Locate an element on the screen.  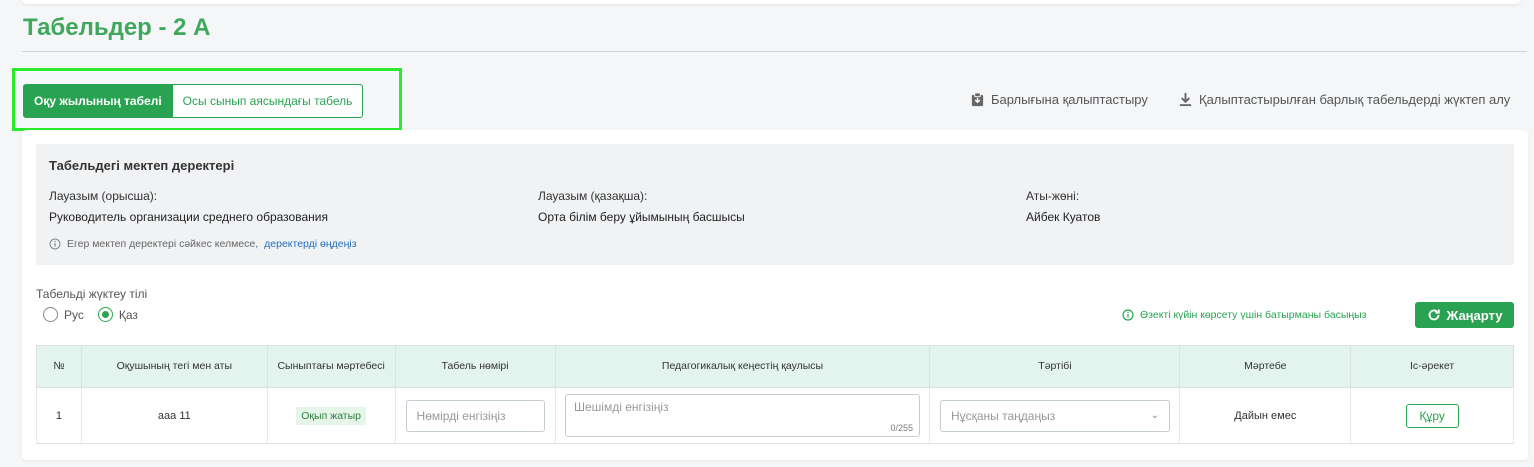
position-ru-label: Лауазым (орысша): is located at coordinates (103, 196).